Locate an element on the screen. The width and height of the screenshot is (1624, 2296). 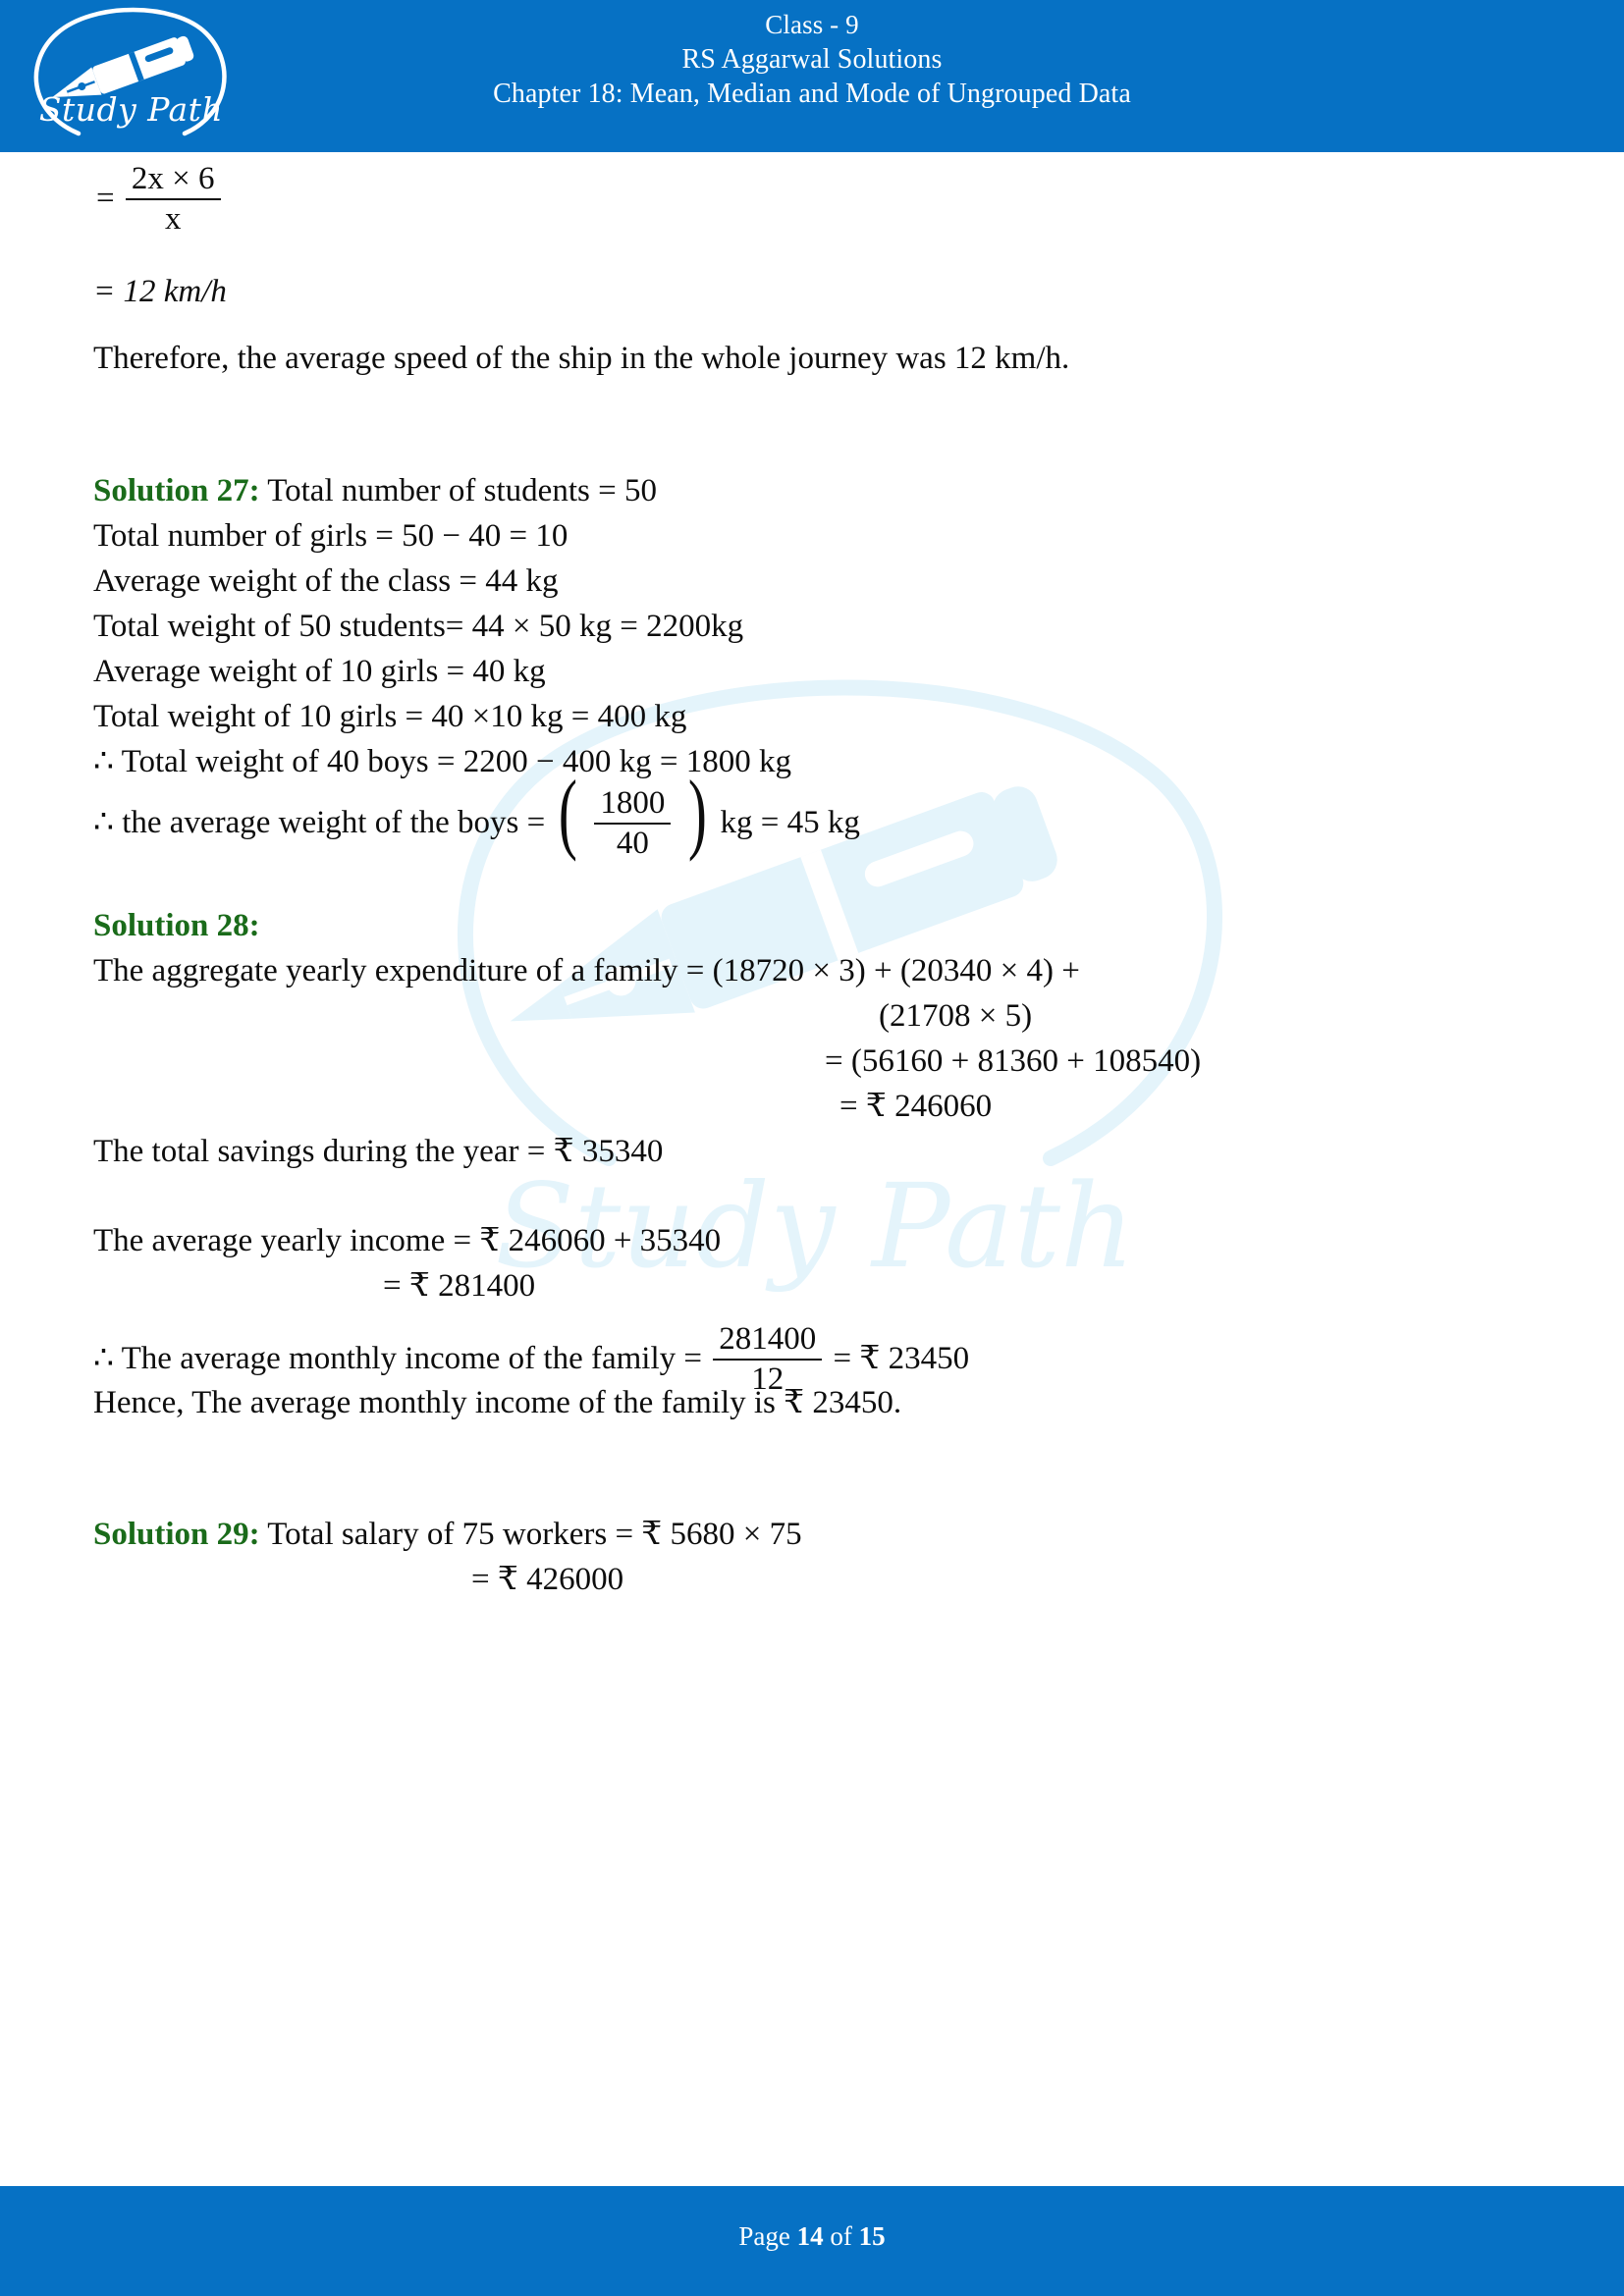
solution-27-line-3: Average weight of the class = 44 kg is located at coordinates (326, 581).